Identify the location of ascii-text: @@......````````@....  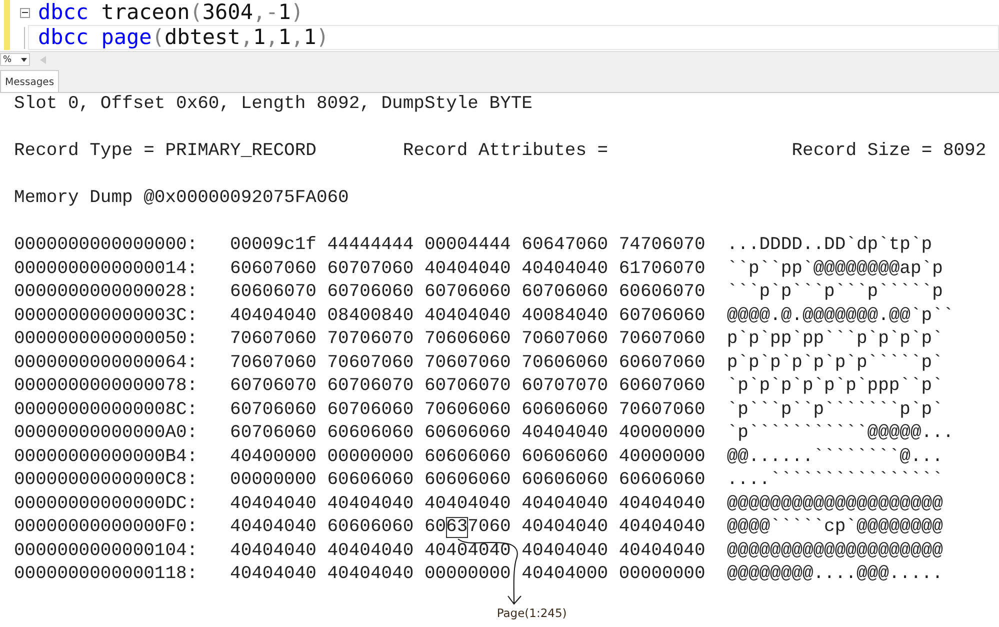
(834, 457).